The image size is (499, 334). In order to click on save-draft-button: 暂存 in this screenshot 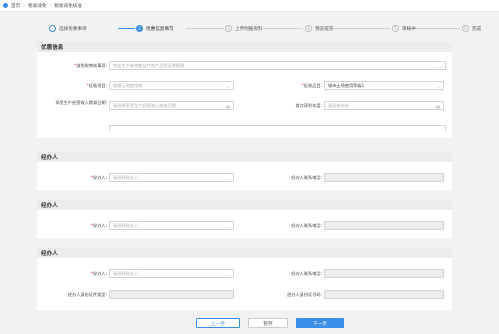, I will do `click(268, 323)`.